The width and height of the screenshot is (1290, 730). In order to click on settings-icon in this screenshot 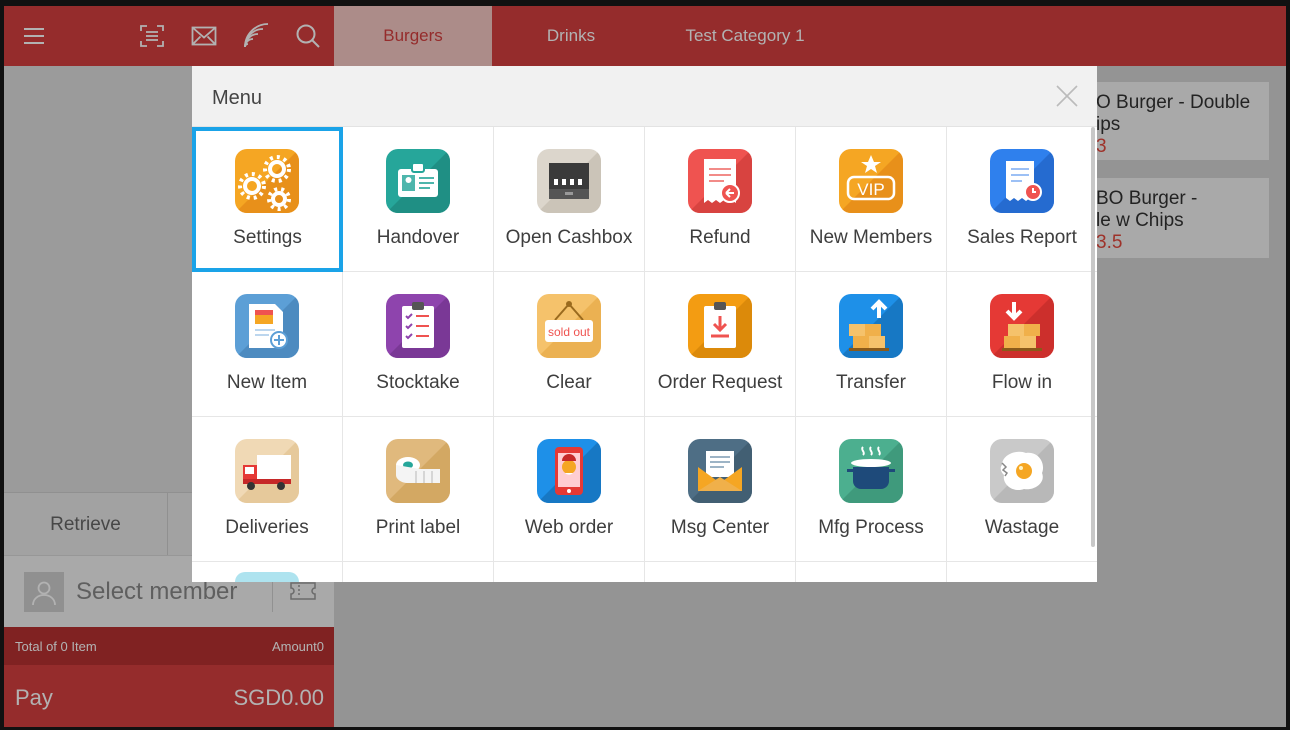, I will do `click(267, 181)`.